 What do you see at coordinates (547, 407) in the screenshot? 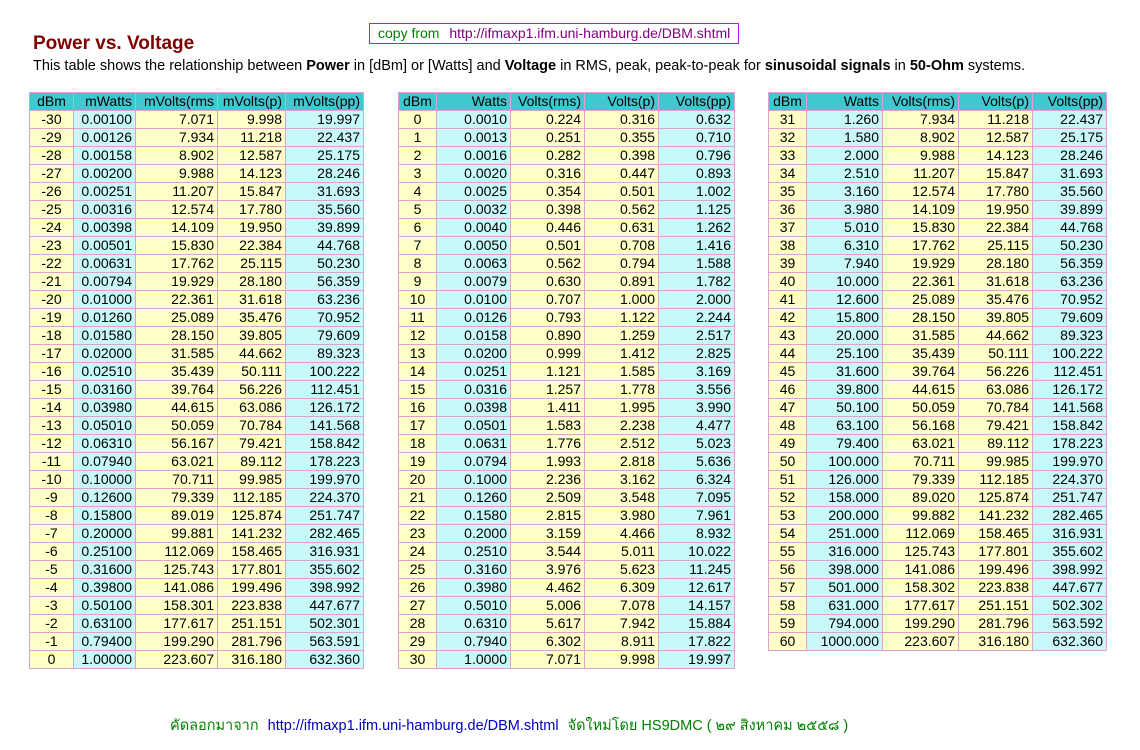
I see `table-cell: 1.411` at bounding box center [547, 407].